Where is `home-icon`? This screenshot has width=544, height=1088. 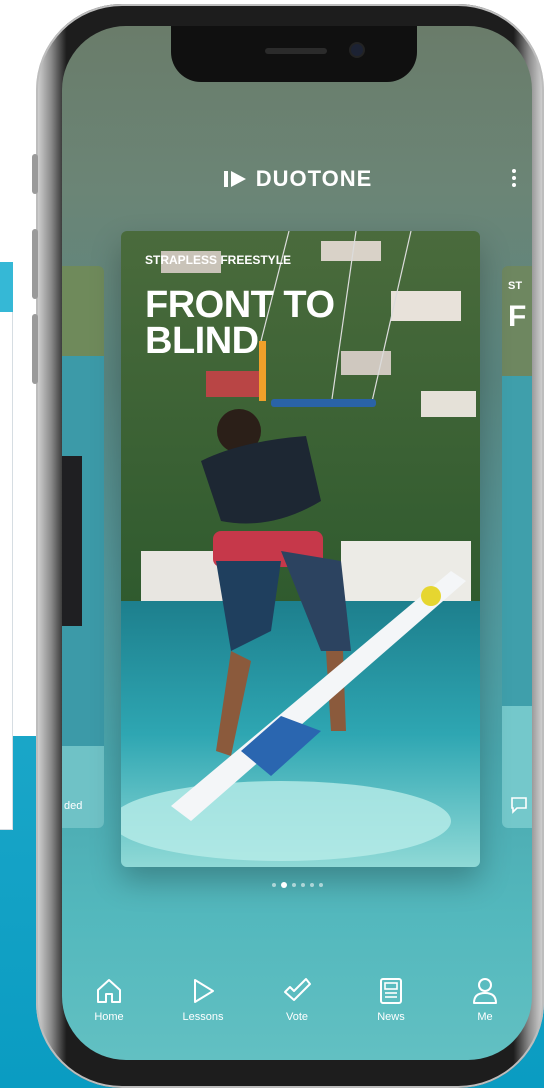
home-icon is located at coordinates (109, 991).